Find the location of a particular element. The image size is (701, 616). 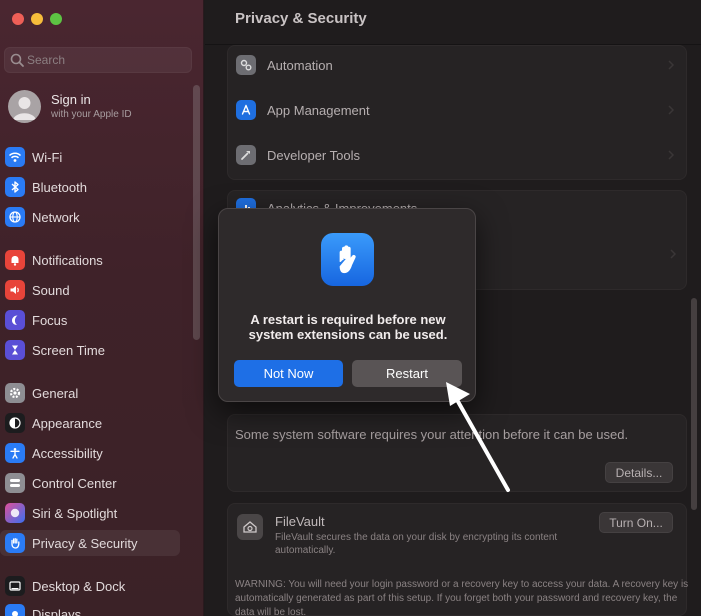

main-scrollbar is located at coordinates (694, 404).